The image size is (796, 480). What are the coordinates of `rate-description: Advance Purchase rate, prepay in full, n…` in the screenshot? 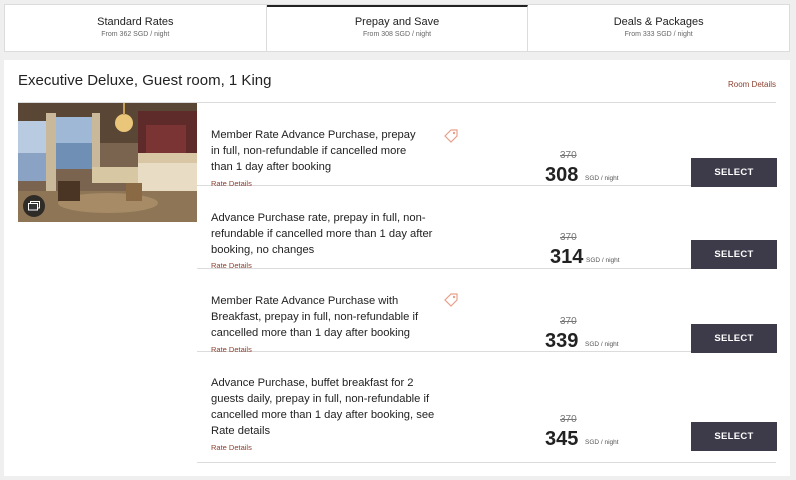 It's located at (333, 234).